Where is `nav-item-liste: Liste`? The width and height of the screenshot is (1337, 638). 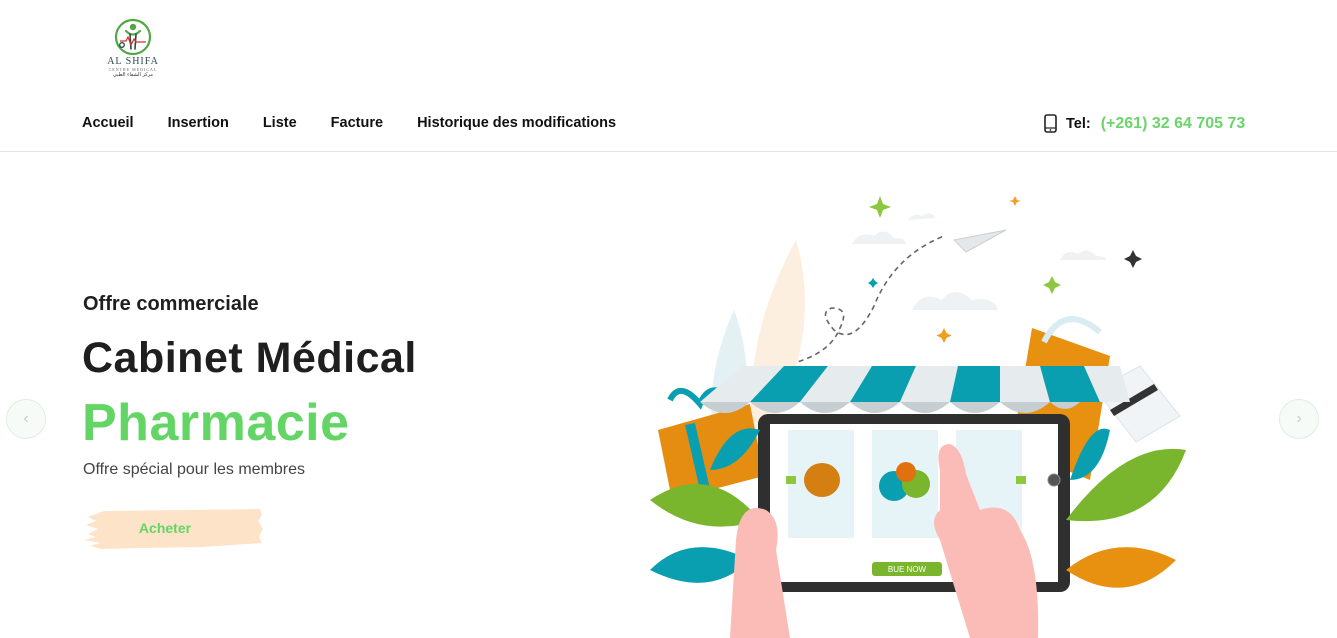 nav-item-liste: Liste is located at coordinates (280, 123).